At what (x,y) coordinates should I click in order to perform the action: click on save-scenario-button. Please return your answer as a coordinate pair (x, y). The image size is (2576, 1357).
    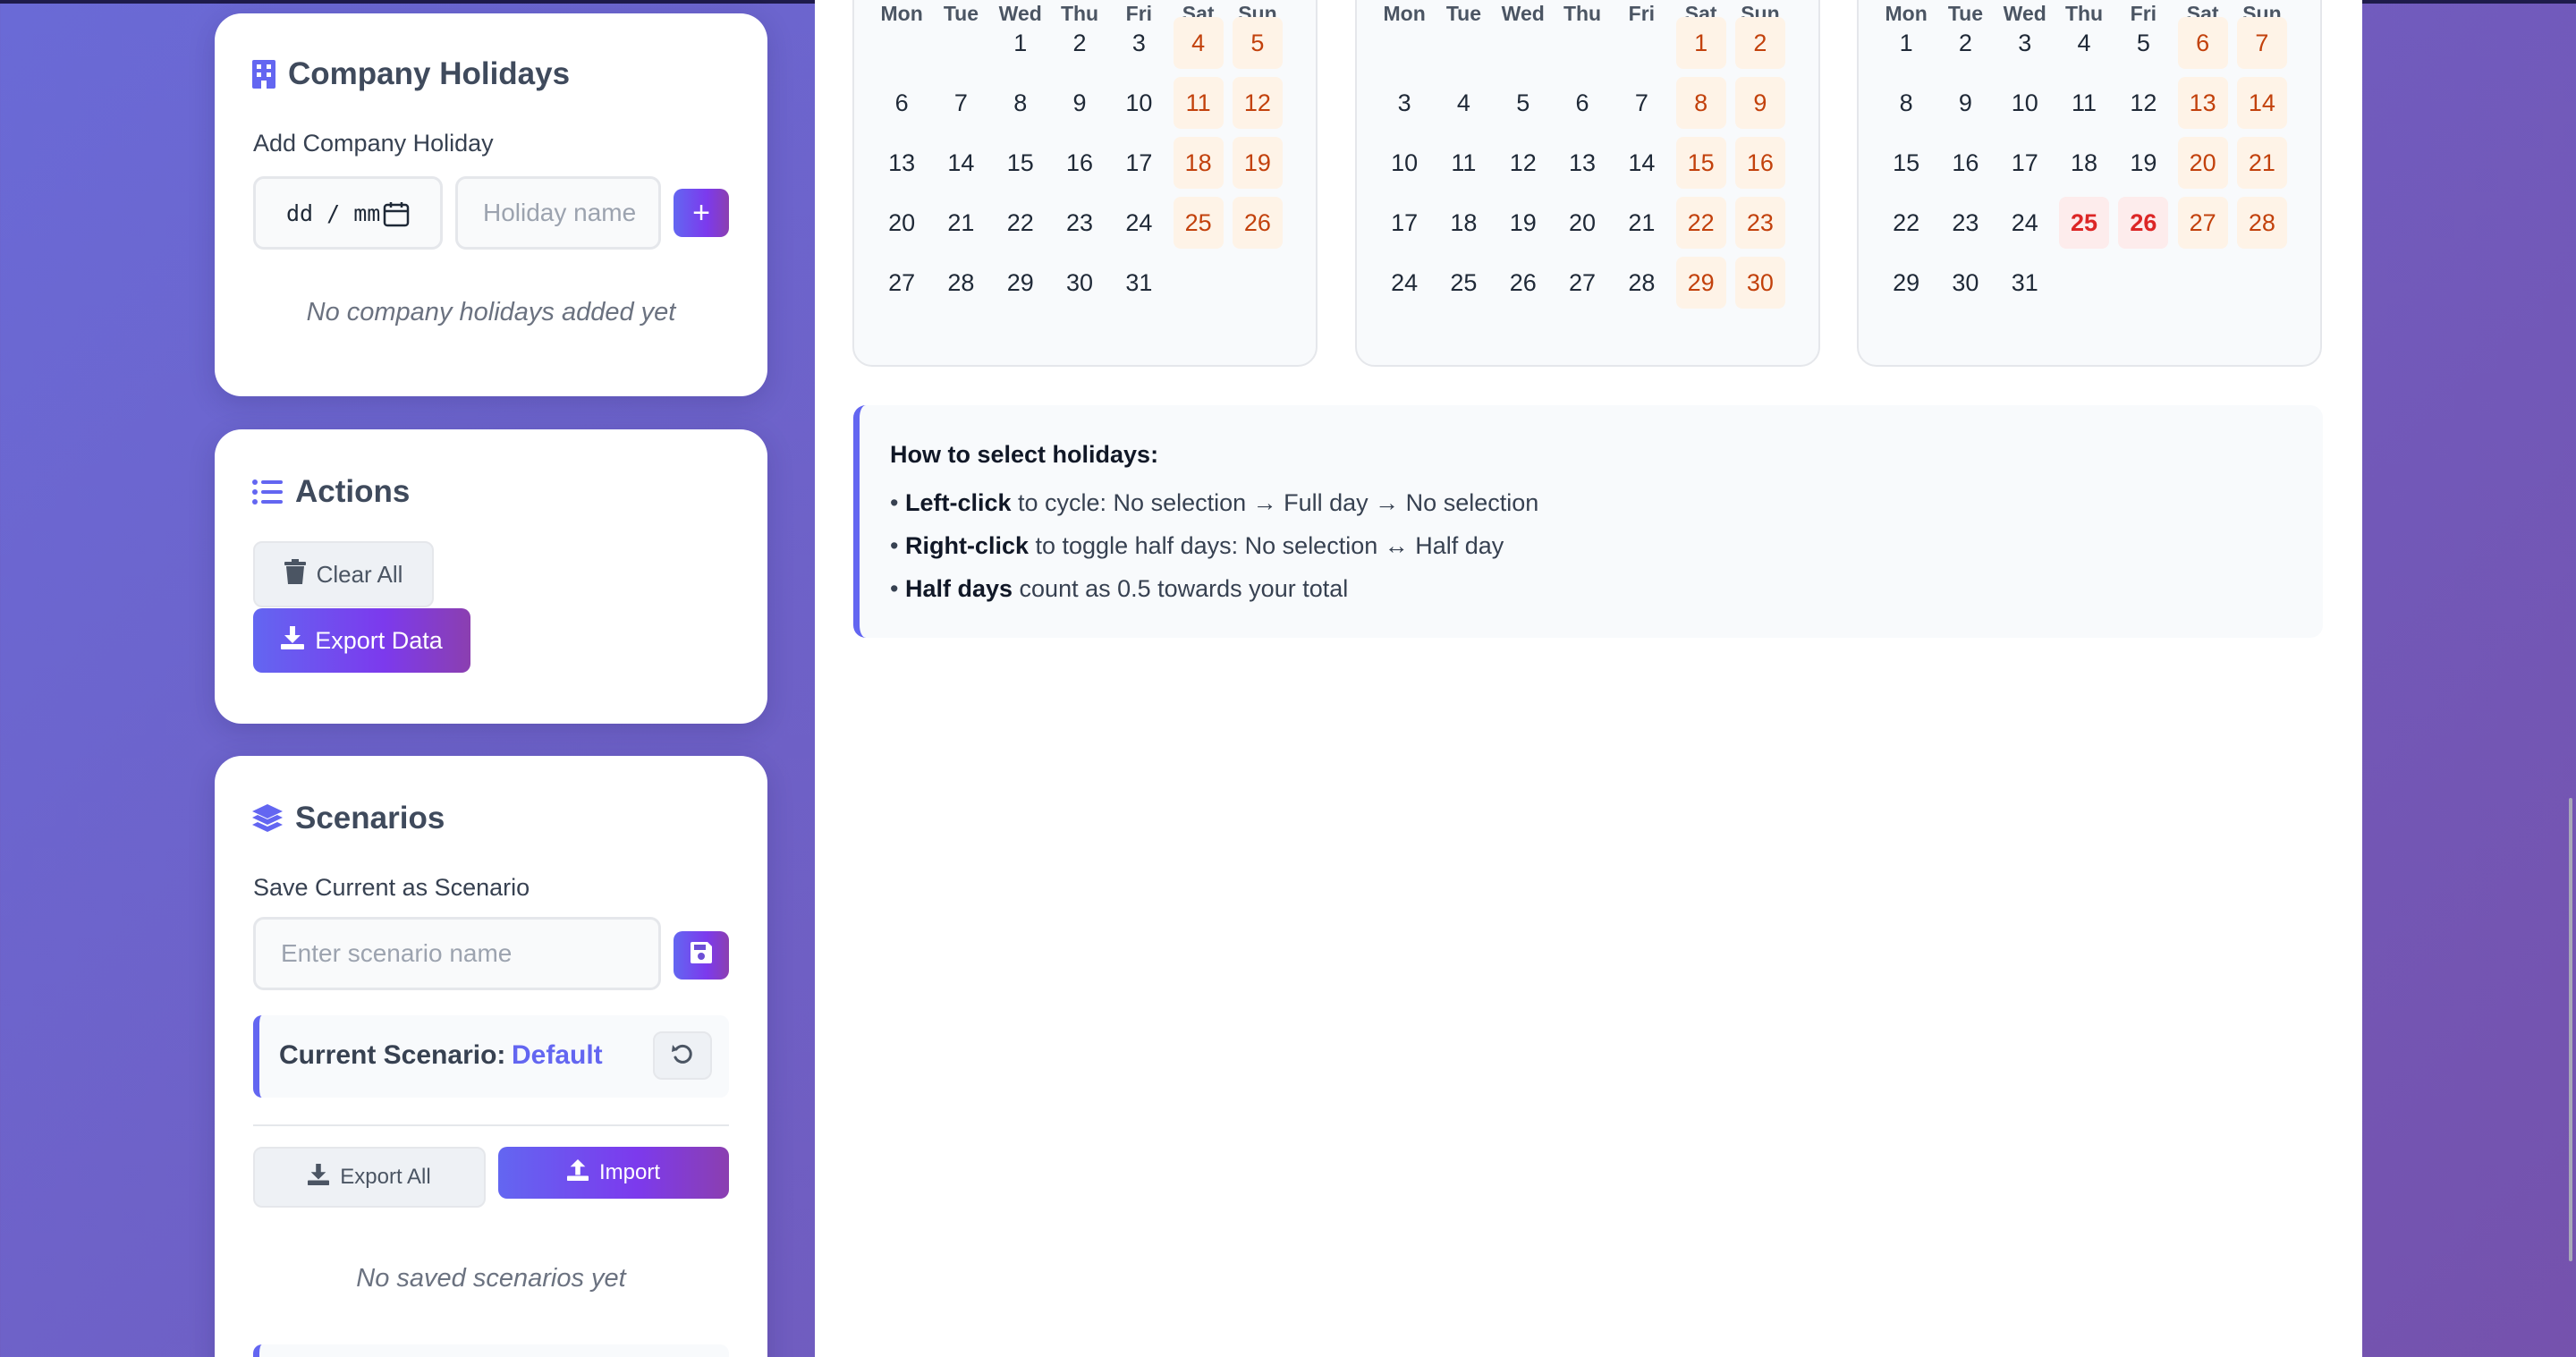
    Looking at the image, I should click on (701, 955).